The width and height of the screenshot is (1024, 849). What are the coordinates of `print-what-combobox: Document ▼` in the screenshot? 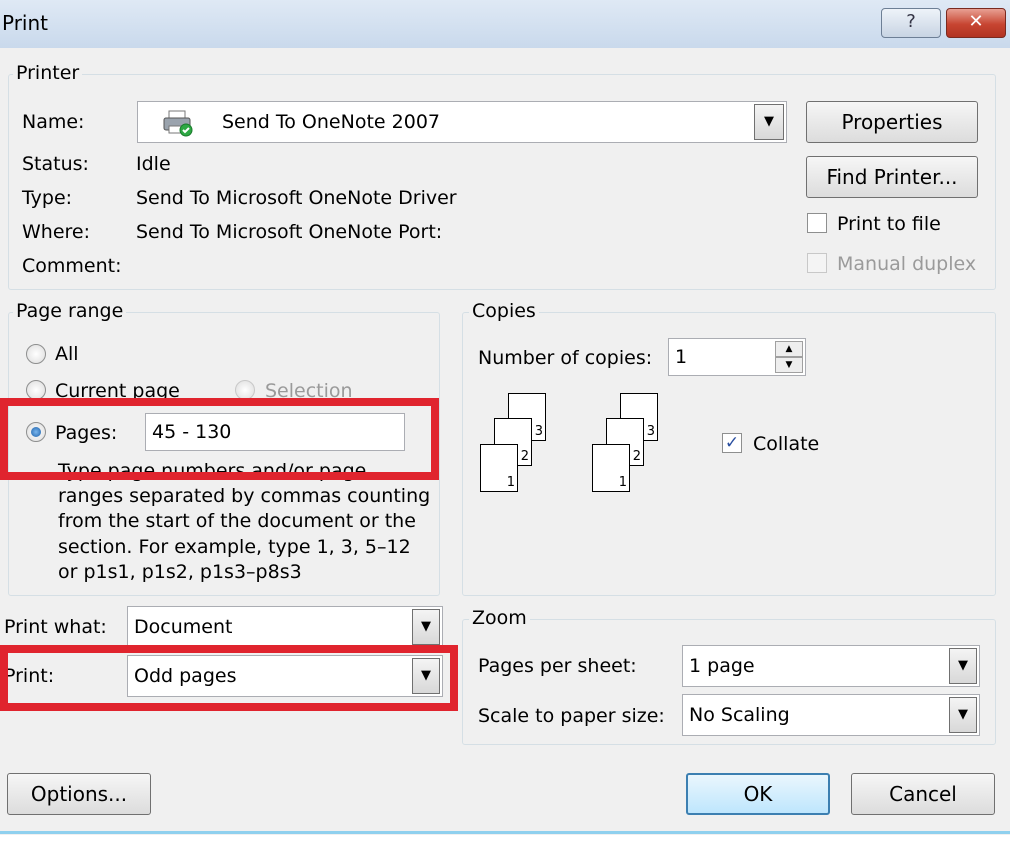 It's located at (285, 627).